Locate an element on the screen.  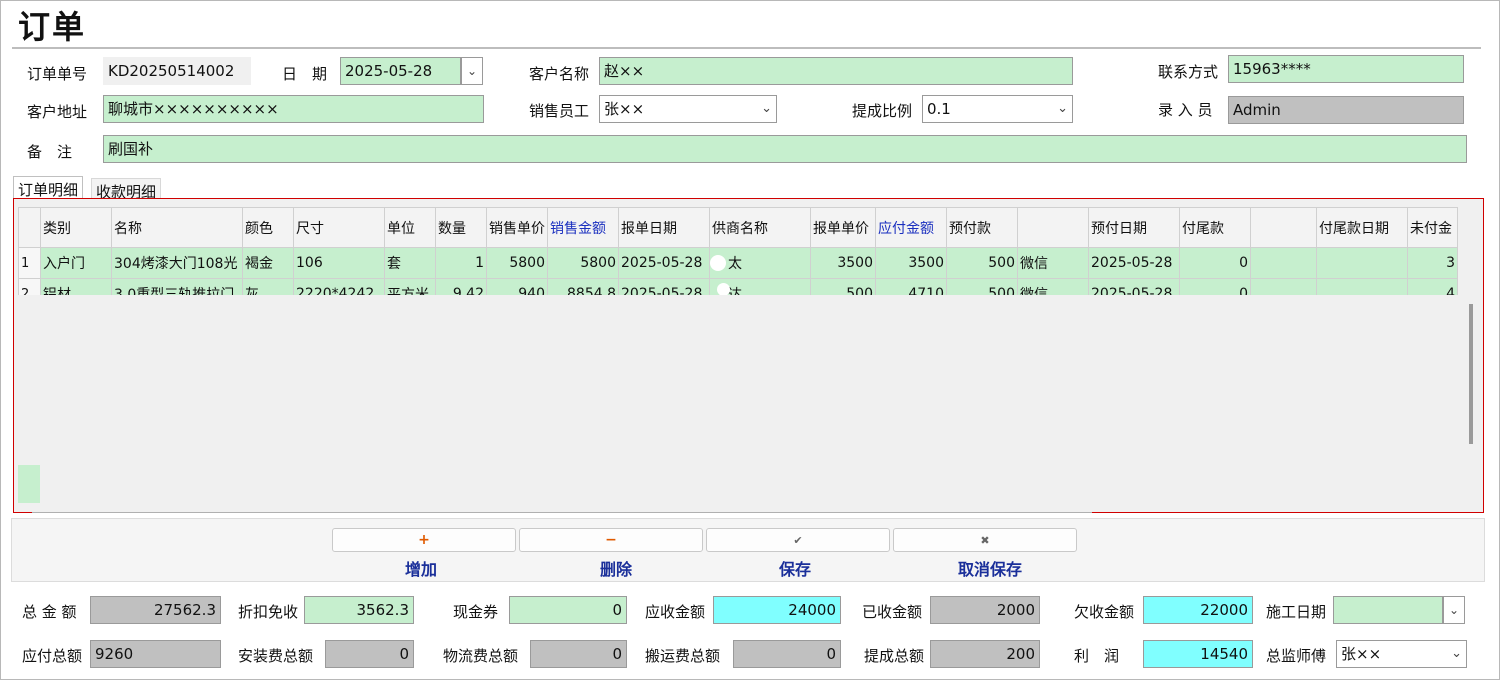
profit-field: 14540 is located at coordinates (1198, 654).